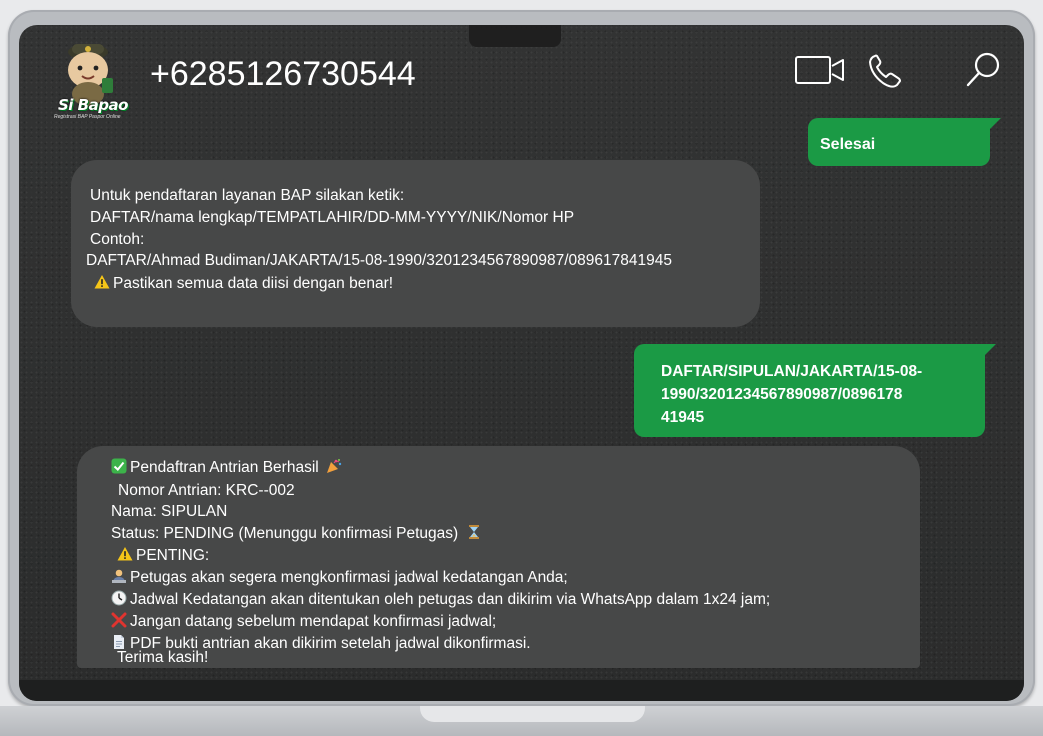 The height and width of the screenshot is (736, 1043). Describe the element at coordinates (119, 466) in the screenshot. I see `check-mark-icon` at that location.